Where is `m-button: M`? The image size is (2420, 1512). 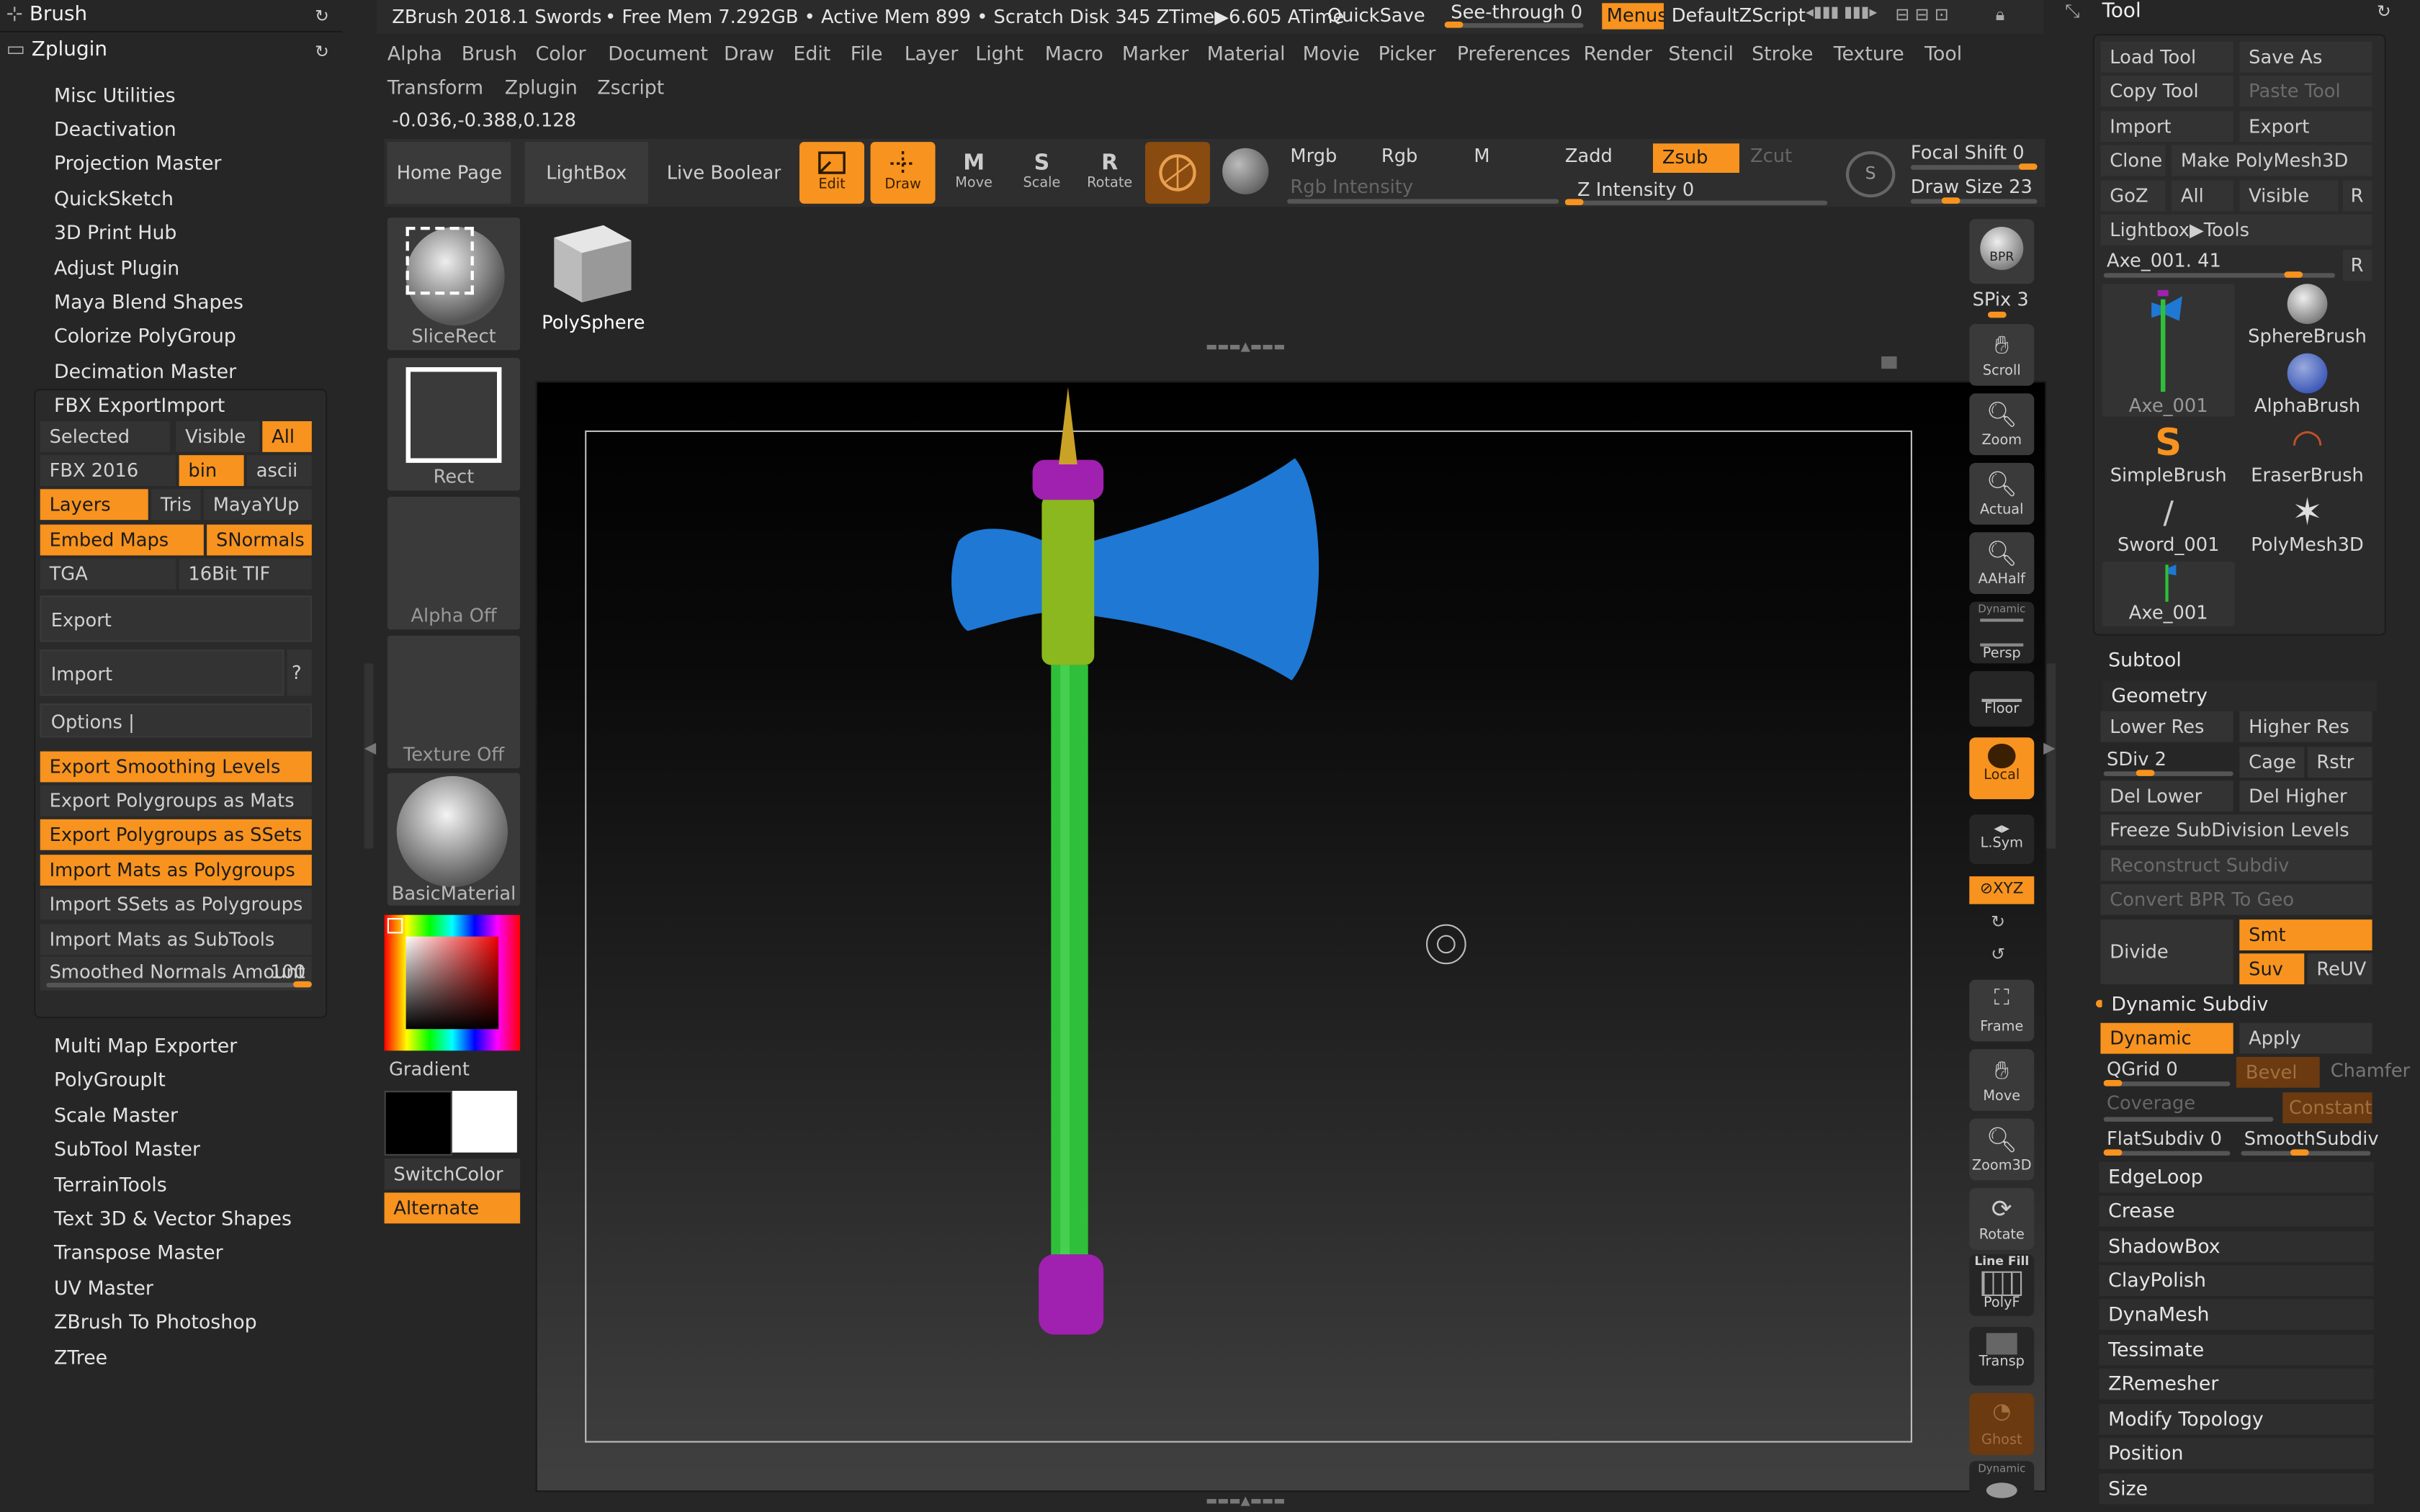
m-button: M is located at coordinates (1481, 155).